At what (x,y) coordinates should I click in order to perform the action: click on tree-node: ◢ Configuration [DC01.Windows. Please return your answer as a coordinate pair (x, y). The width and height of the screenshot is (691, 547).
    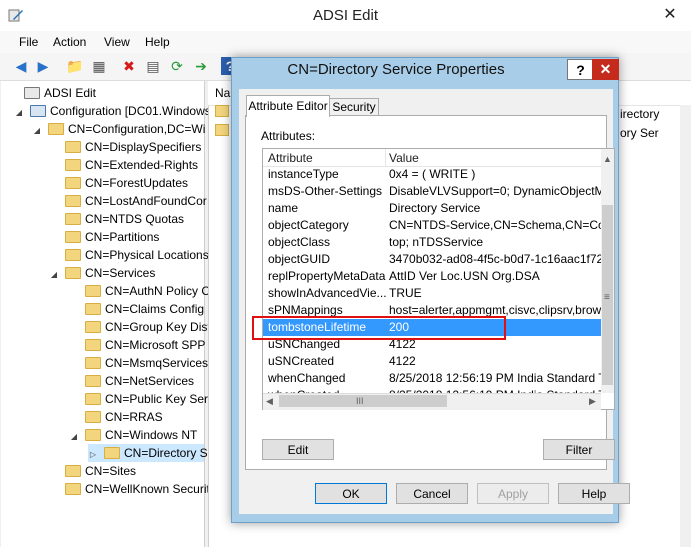
    Looking at the image, I should click on (112, 111).